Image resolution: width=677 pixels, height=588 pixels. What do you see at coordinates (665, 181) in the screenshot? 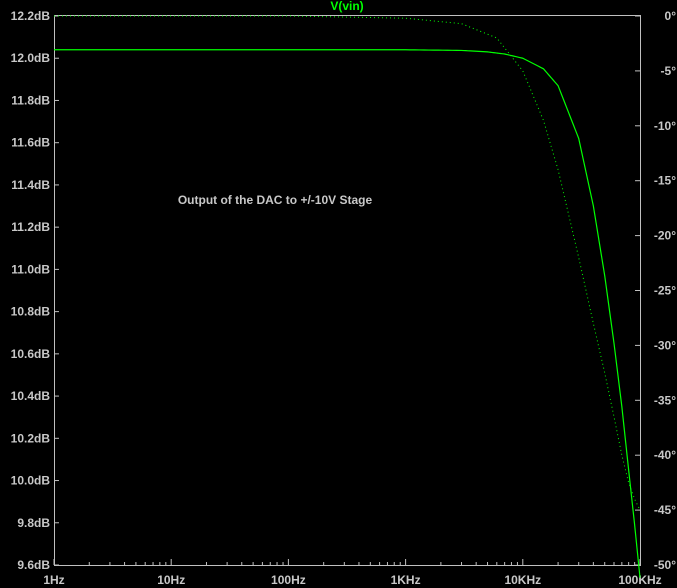
I see `y-right-tick-label: -15°` at bounding box center [665, 181].